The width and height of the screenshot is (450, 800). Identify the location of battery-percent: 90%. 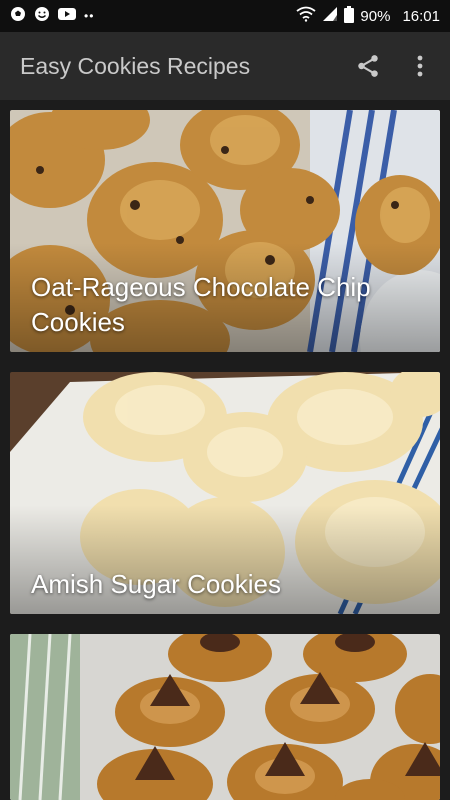
(375, 16).